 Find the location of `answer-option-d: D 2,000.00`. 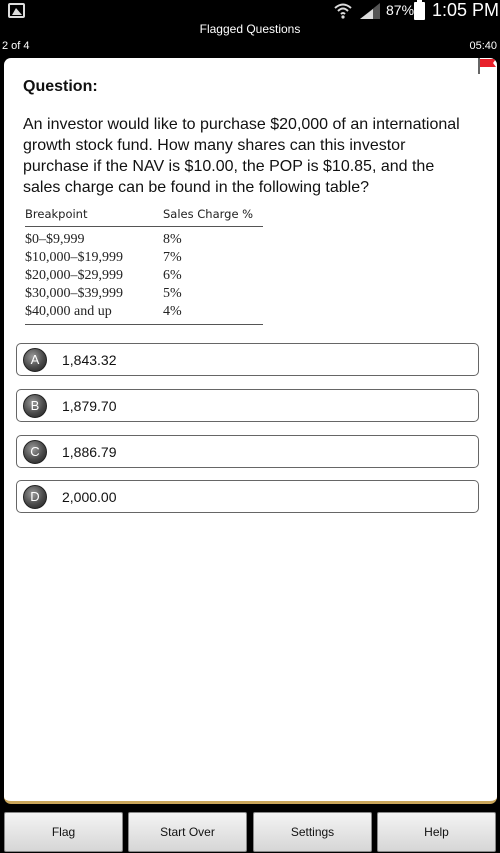

answer-option-d: D 2,000.00 is located at coordinates (247, 496).